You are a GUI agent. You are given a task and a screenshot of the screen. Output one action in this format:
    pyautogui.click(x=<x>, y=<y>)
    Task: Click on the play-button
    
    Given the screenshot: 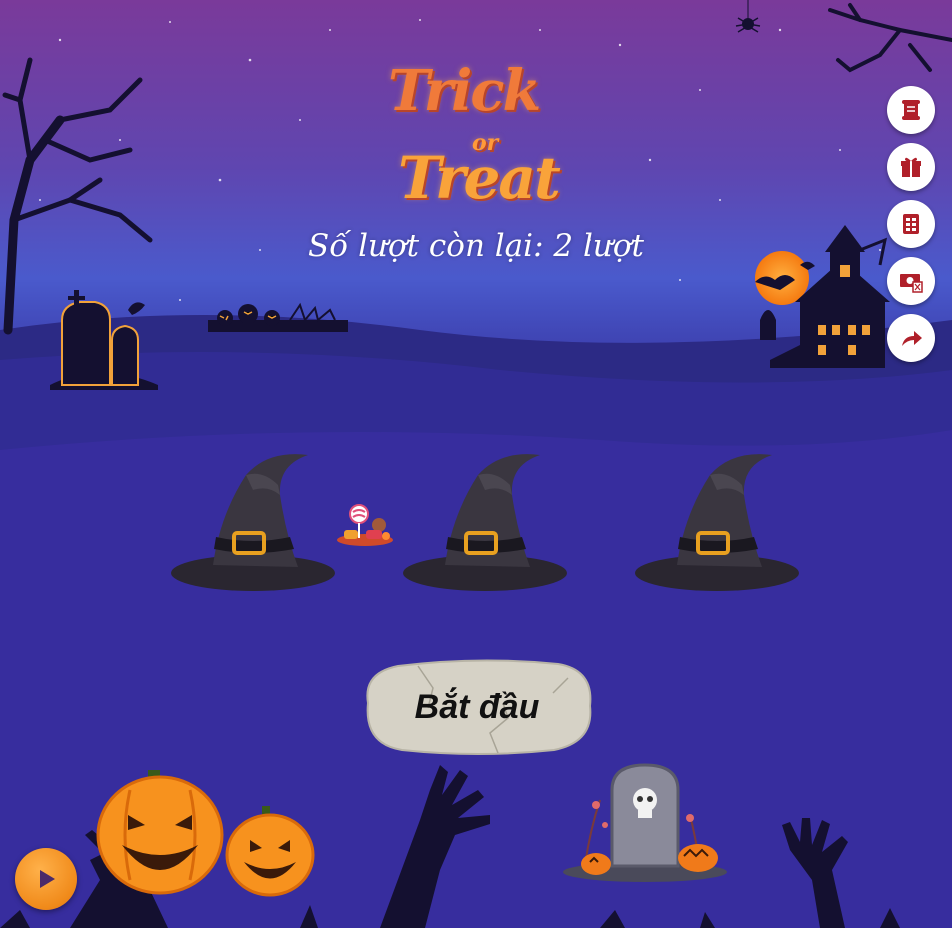 What is the action you would take?
    pyautogui.click(x=46, y=879)
    